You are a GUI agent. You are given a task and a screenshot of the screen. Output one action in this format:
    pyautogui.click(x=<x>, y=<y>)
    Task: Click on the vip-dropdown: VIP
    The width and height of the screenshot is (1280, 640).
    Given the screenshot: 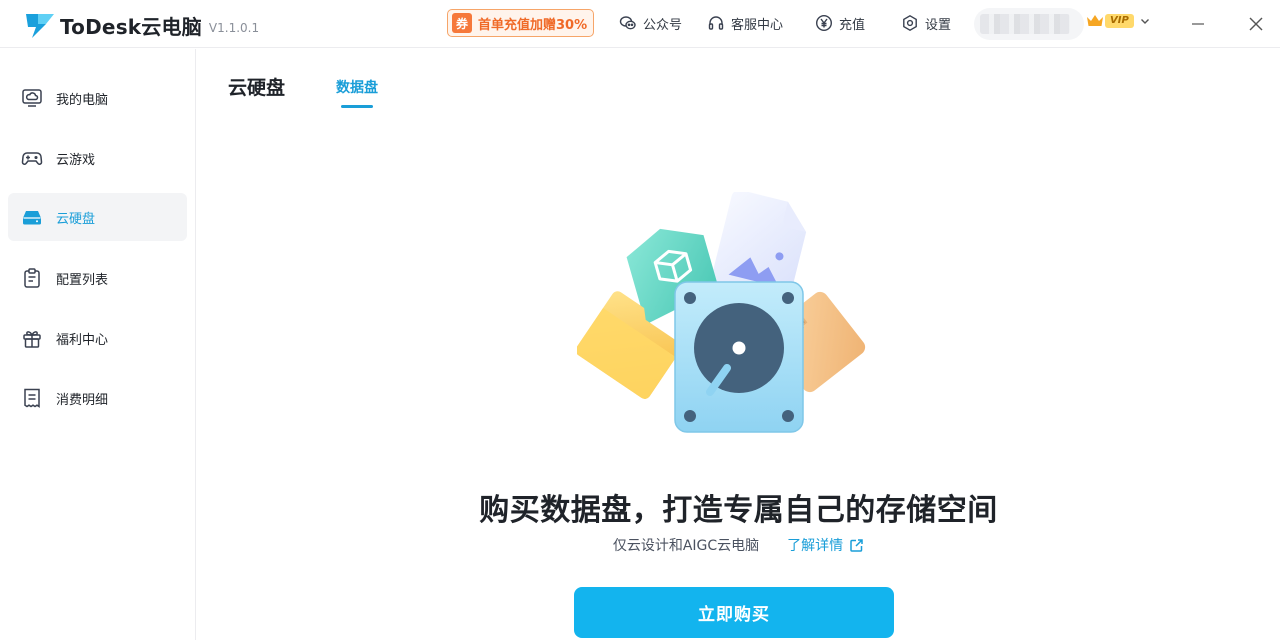 What is the action you would take?
    pyautogui.click(x=1118, y=21)
    